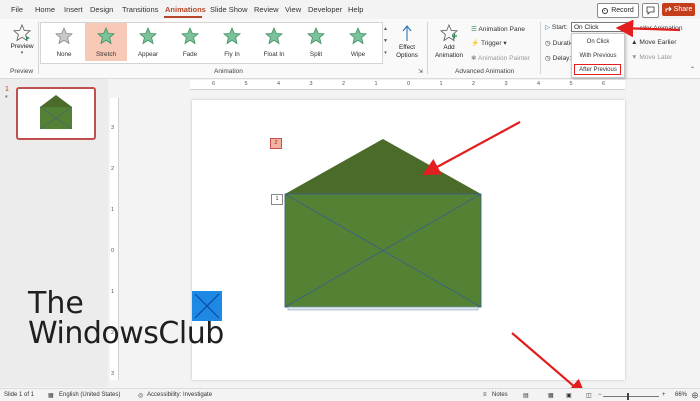 The image size is (700, 401). I want to click on move-later-arrow-icon: ▼, so click(634, 57).